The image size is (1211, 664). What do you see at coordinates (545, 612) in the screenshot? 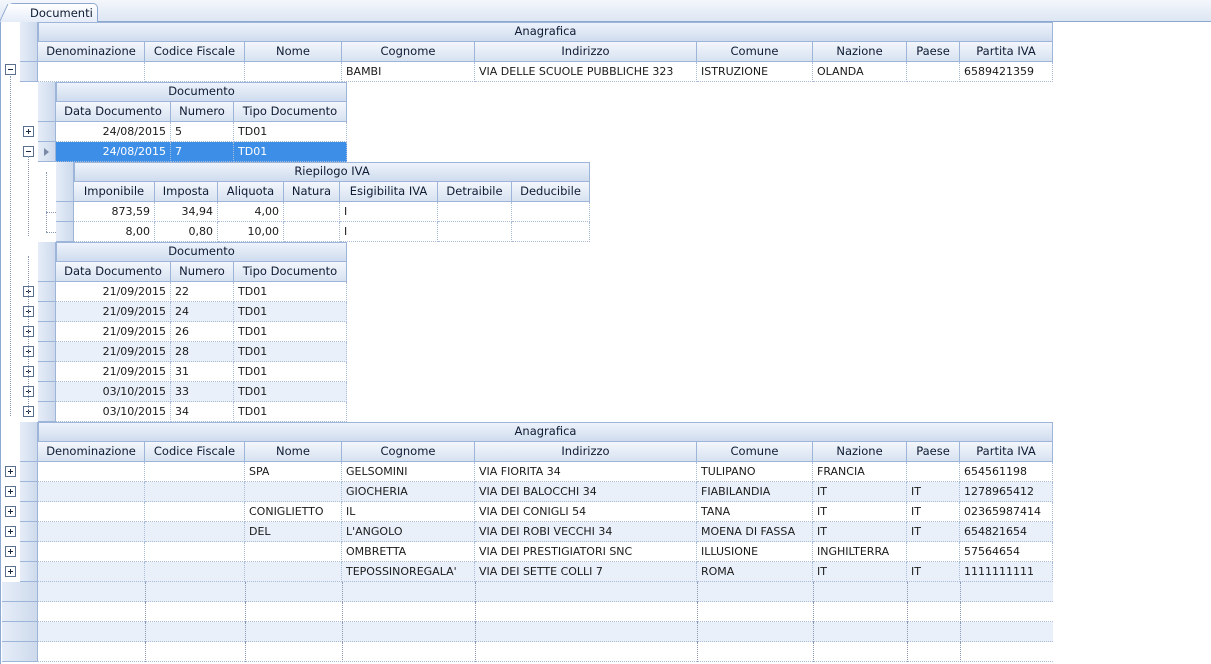
I see `empty-row` at bounding box center [545, 612].